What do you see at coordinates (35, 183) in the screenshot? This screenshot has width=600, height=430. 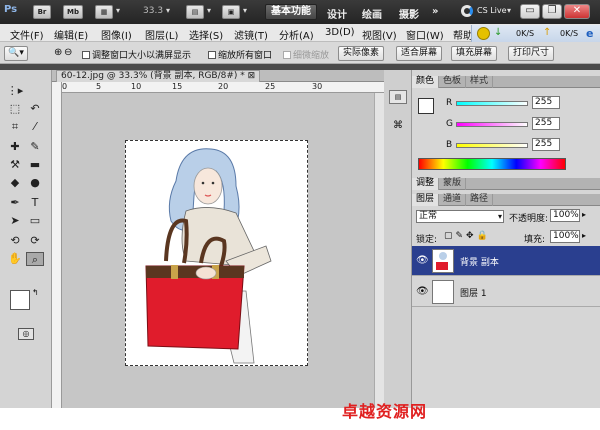 I see `dodge-tool-icon: ●` at bounding box center [35, 183].